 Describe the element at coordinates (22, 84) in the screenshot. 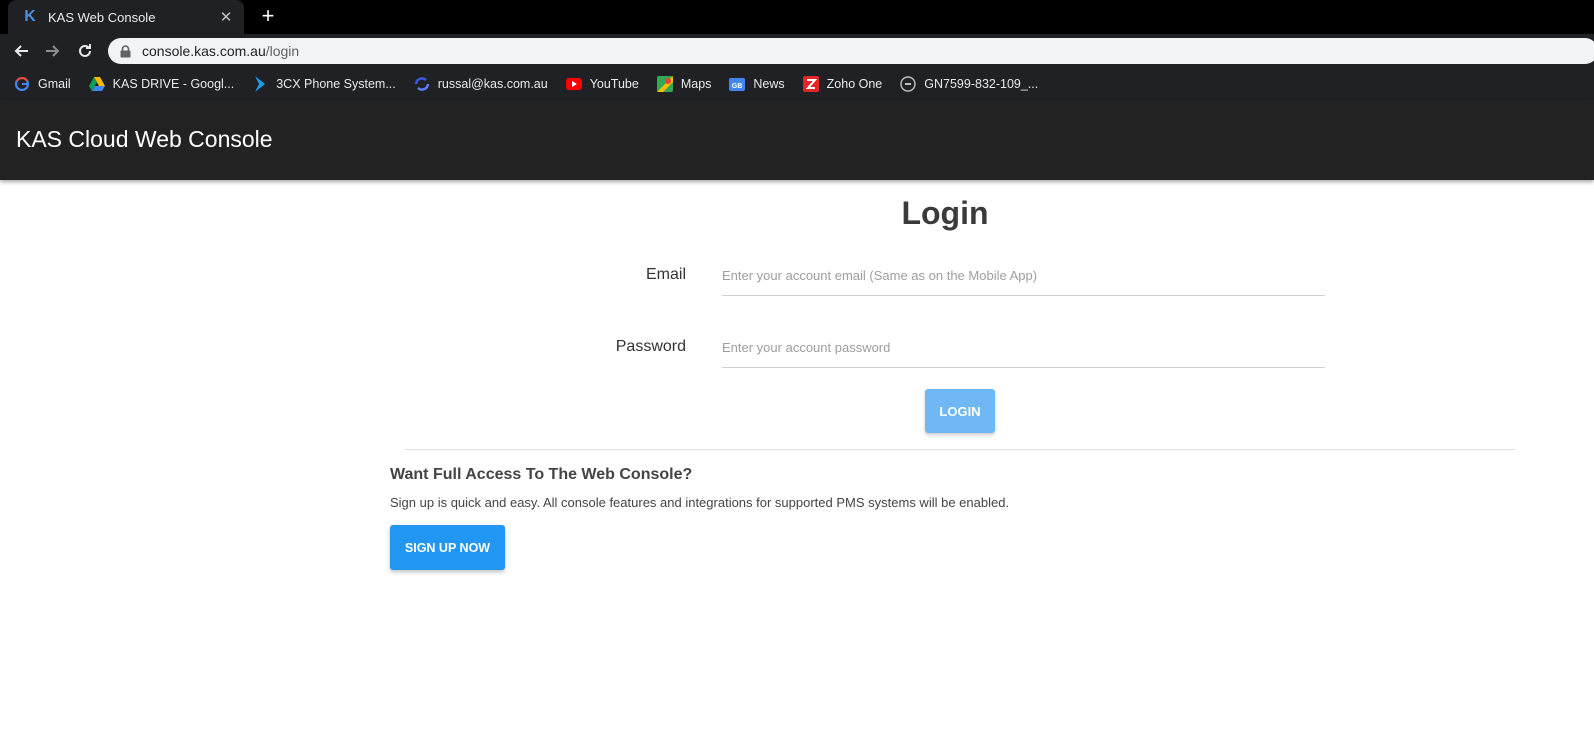

I see `google-icon` at that location.